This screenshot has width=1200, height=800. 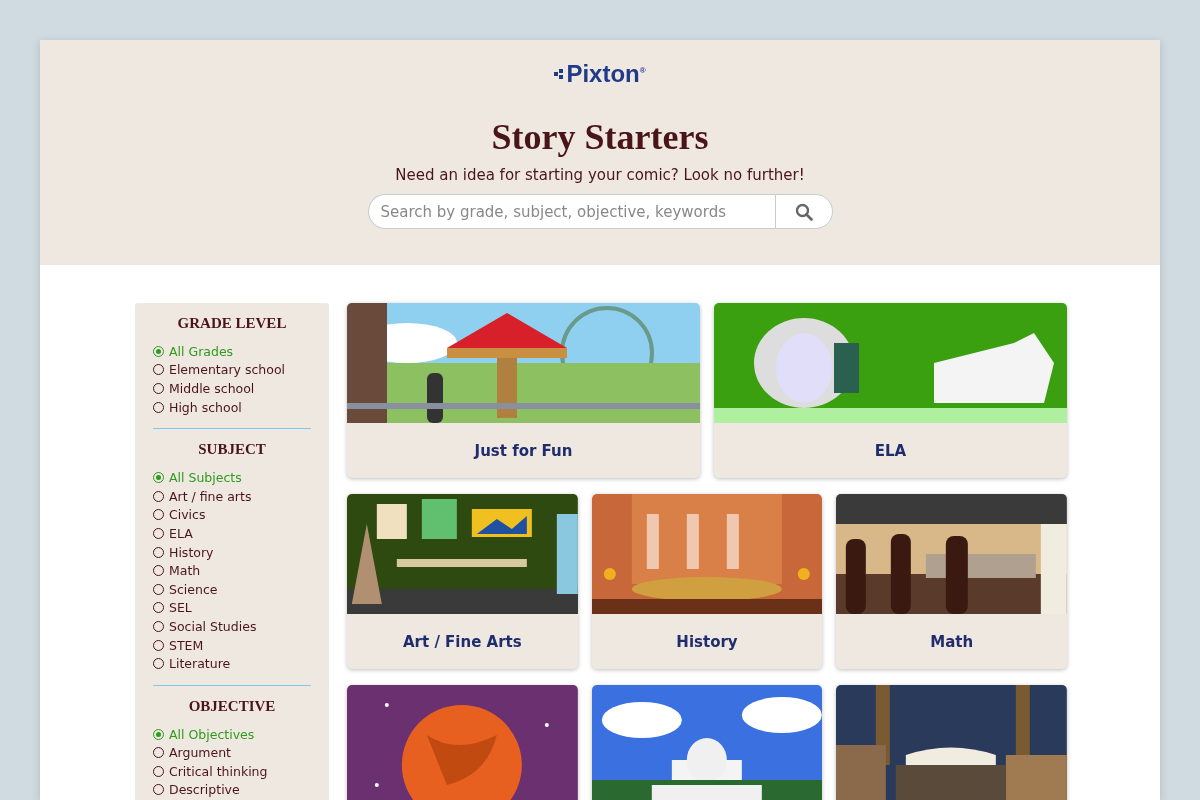 I want to click on filter-option: Civics, so click(x=187, y=515).